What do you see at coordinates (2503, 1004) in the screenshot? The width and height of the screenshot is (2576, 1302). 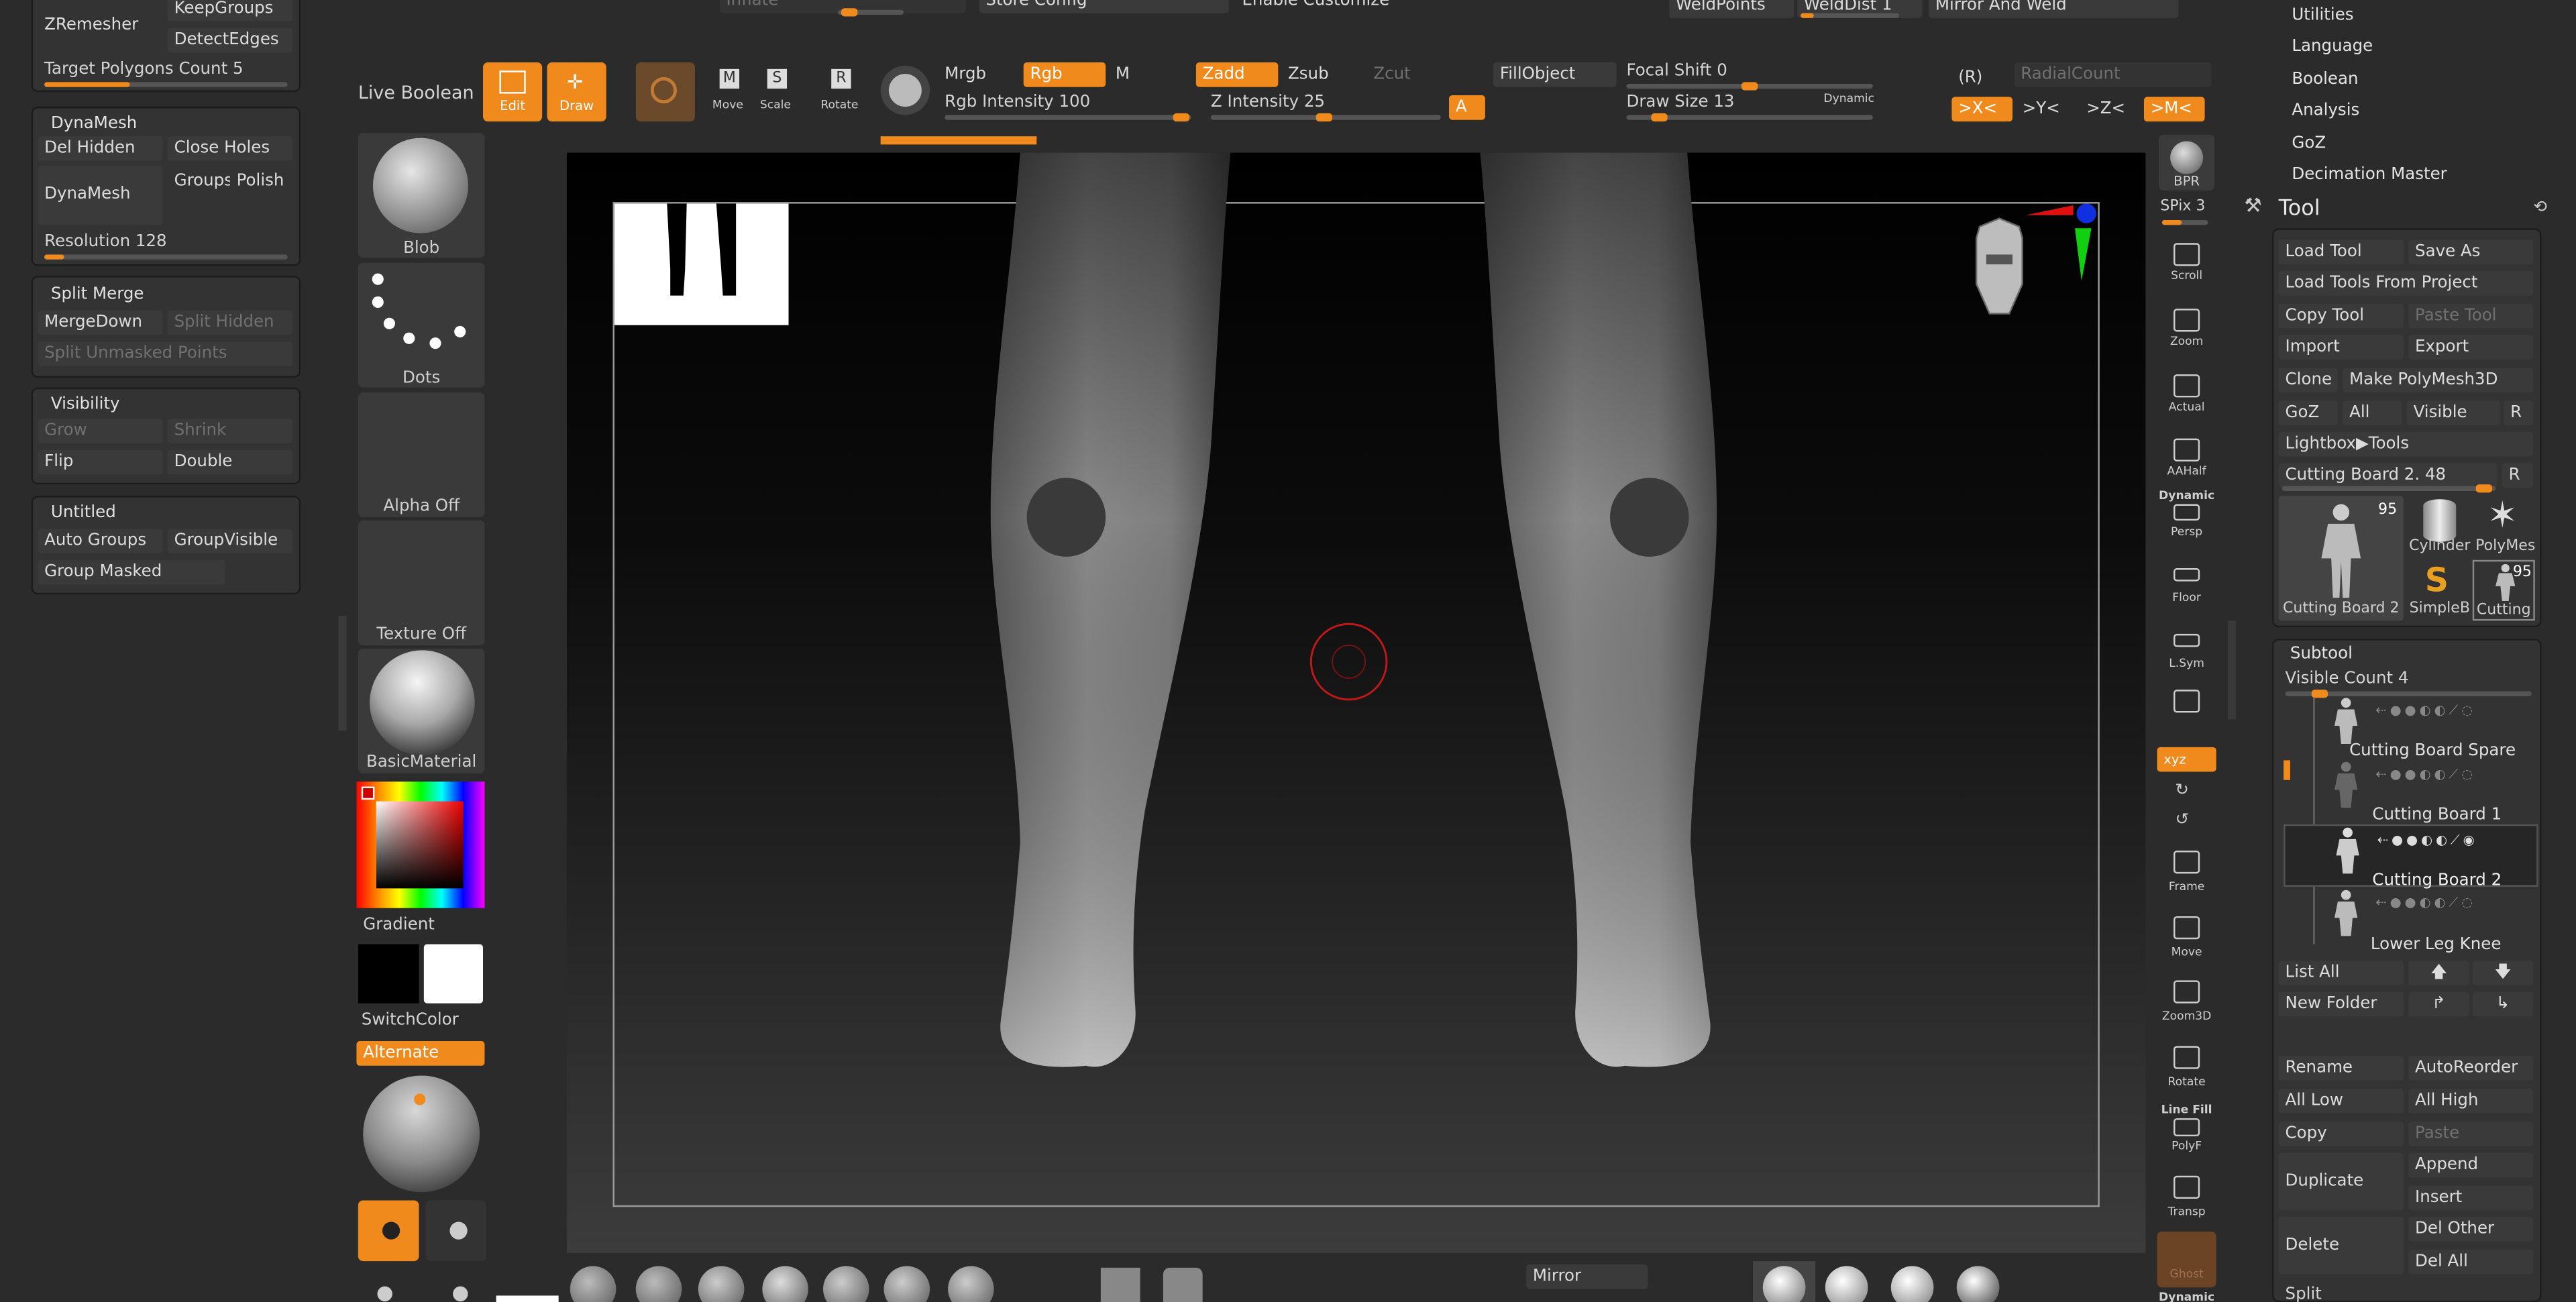 I see `folder-action-button-2: ↳` at bounding box center [2503, 1004].